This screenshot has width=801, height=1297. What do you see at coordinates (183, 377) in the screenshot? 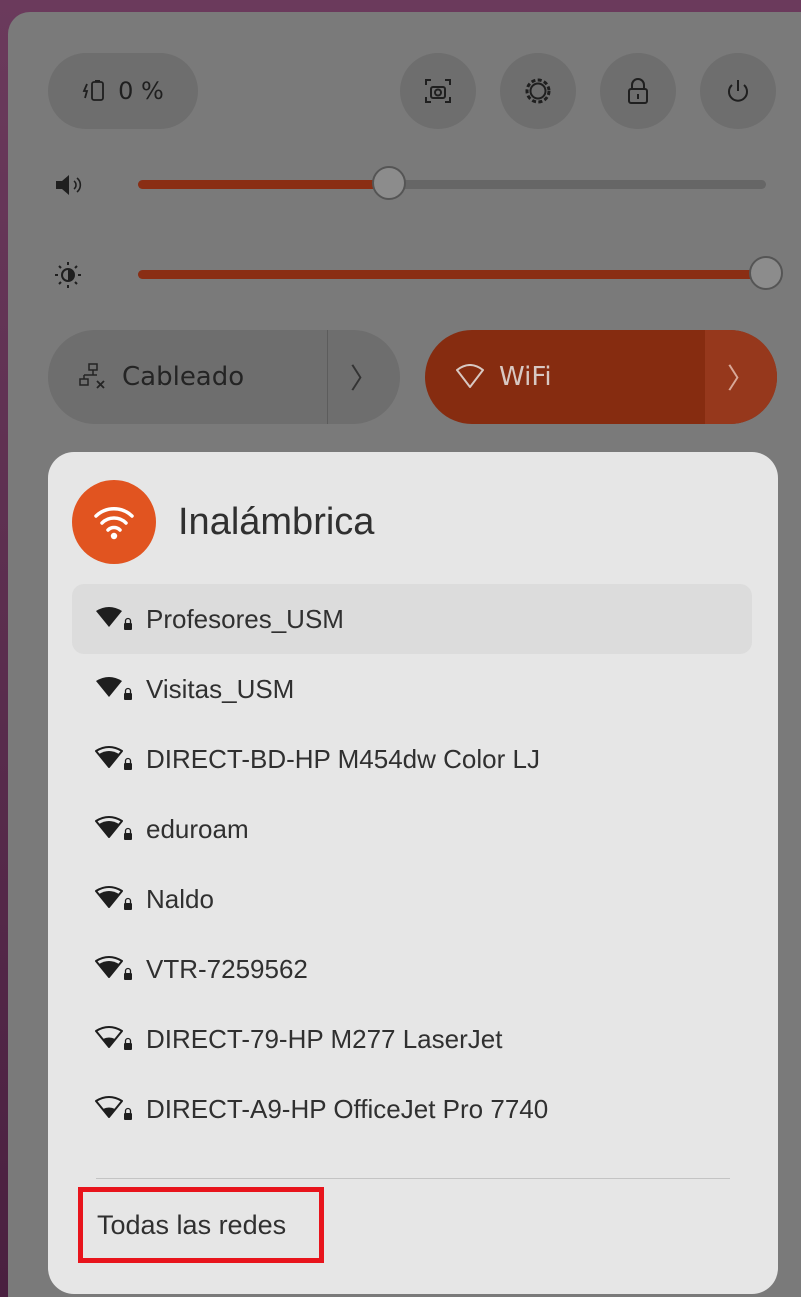
I see `wired-toggle-label: Cableado` at bounding box center [183, 377].